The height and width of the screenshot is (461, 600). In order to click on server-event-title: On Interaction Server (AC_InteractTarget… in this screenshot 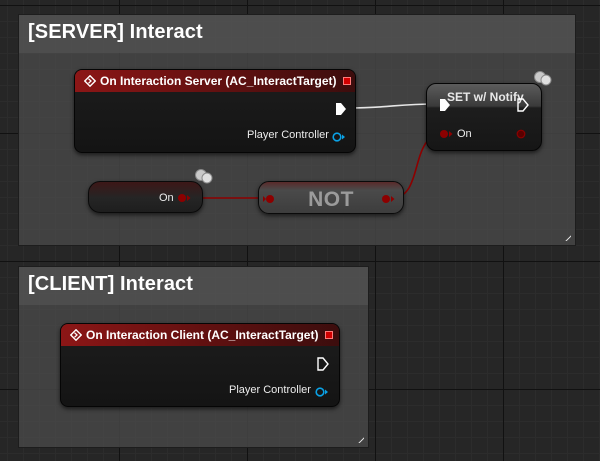, I will do `click(218, 81)`.